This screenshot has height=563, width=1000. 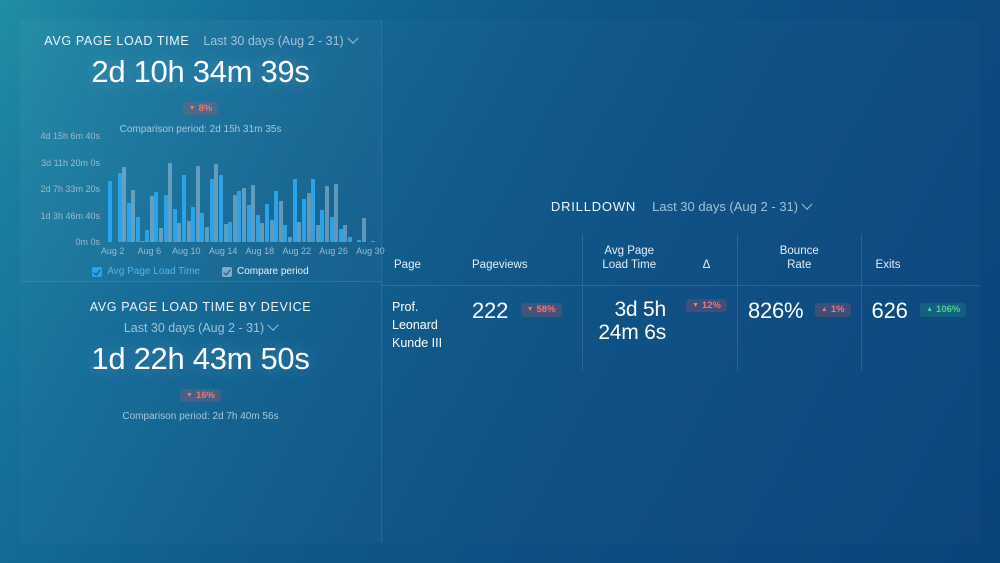 I want to click on column-header-line2: Load Time, so click(x=629, y=265).